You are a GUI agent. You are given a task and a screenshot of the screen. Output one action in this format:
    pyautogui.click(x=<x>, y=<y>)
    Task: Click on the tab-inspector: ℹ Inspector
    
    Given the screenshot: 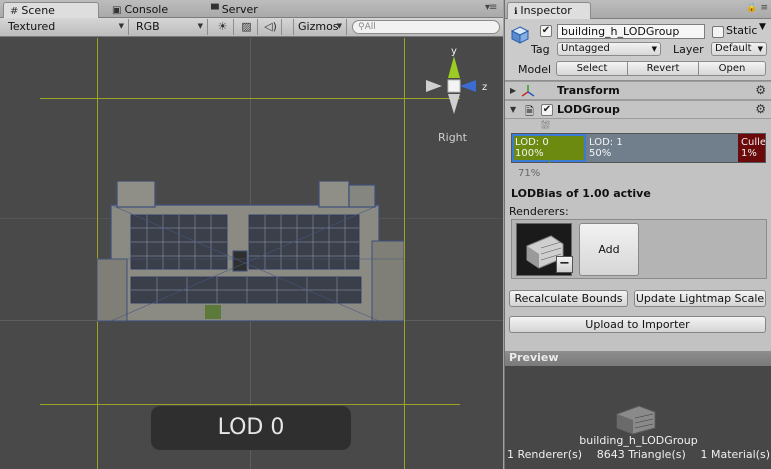 What is the action you would take?
    pyautogui.click(x=549, y=10)
    